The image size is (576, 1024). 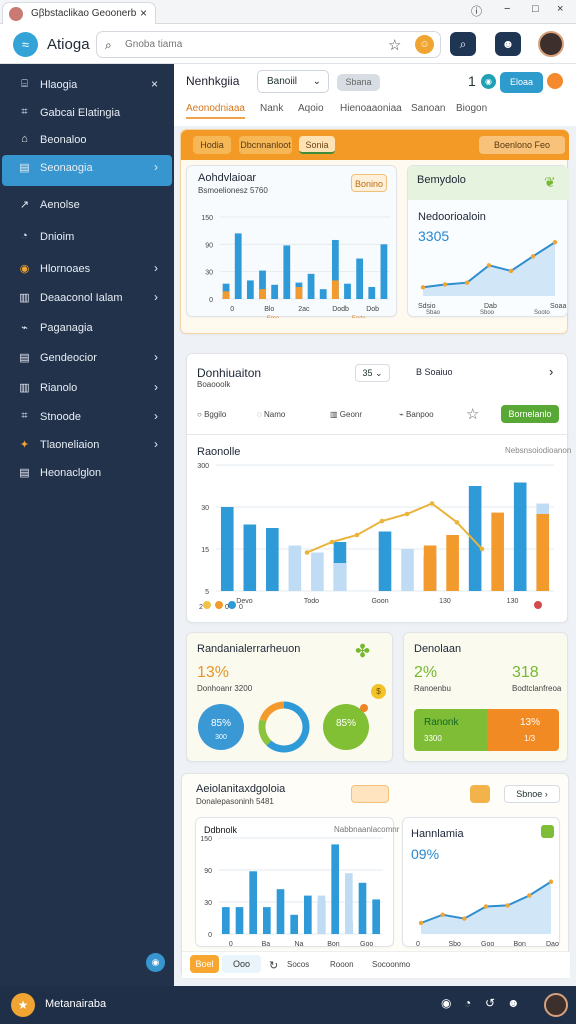 What do you see at coordinates (87, 418) in the screenshot?
I see `sidebar-item-12: ⌗ Stnoode ›` at bounding box center [87, 418].